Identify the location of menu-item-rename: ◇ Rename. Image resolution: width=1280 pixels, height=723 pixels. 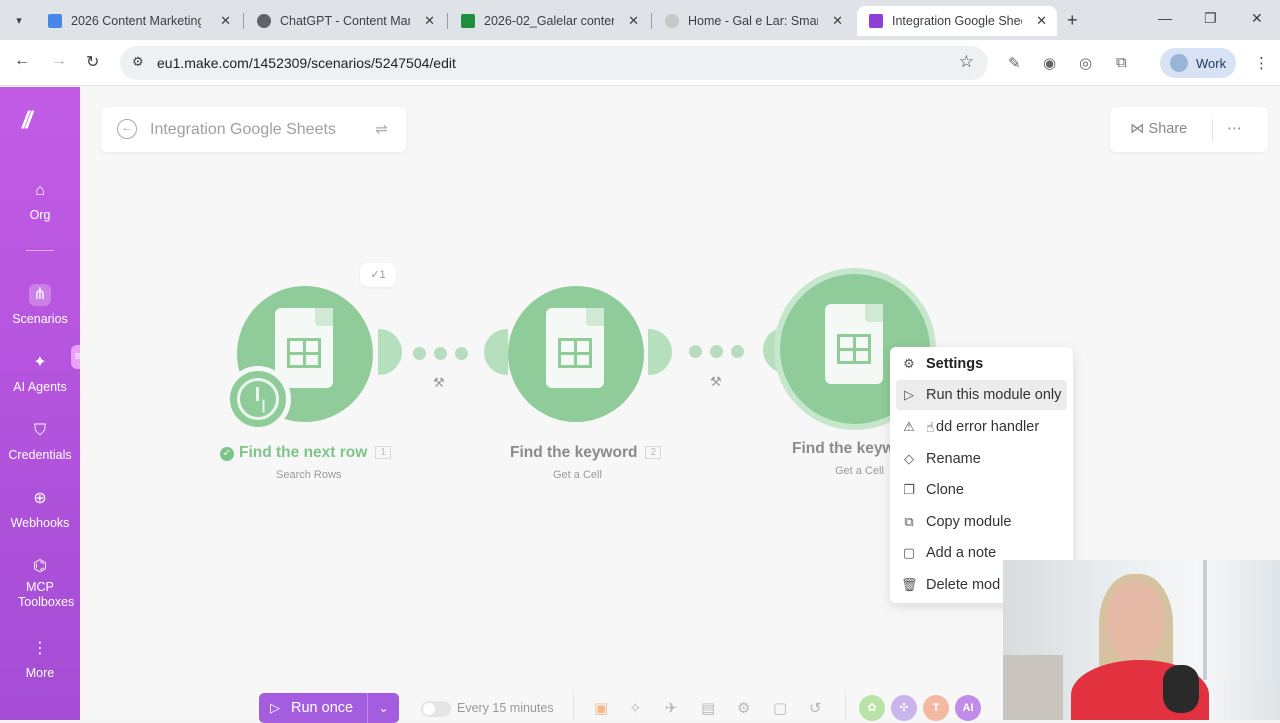
(981, 459).